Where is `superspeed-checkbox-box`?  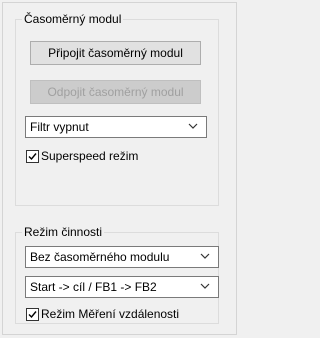
superspeed-checkbox-box is located at coordinates (32, 156).